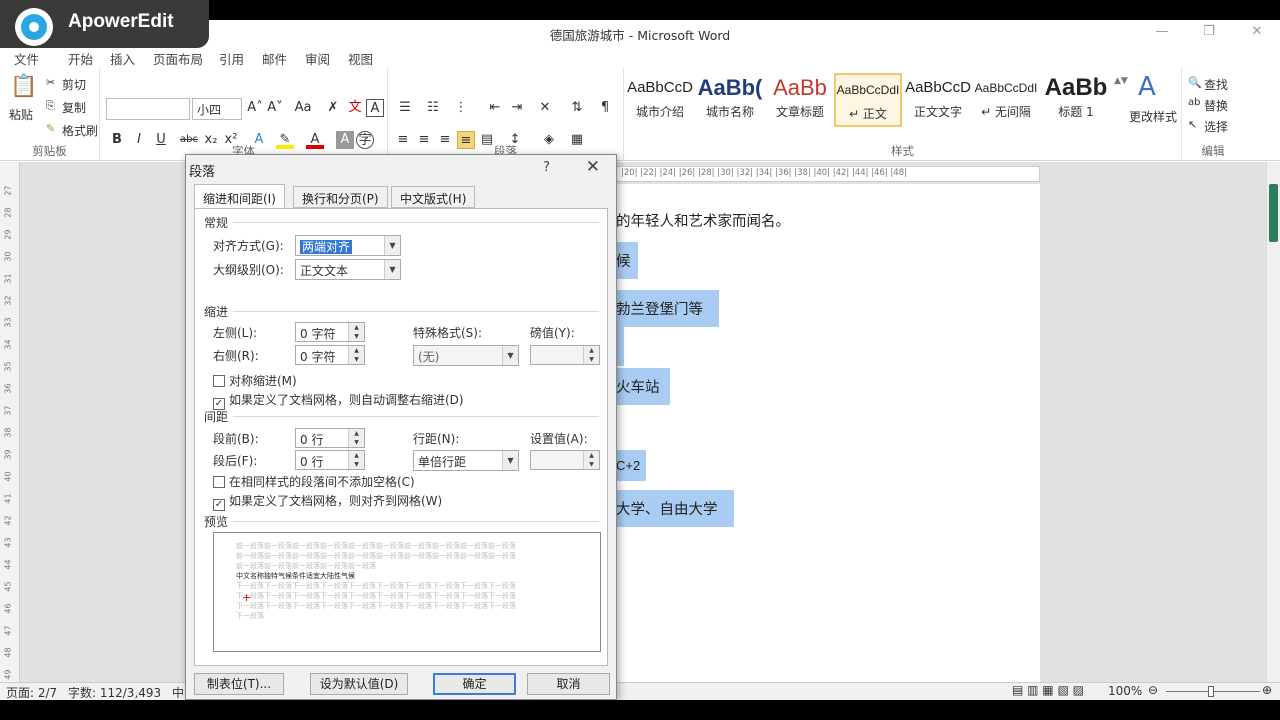  Describe the element at coordinates (1048, 690) in the screenshot. I see `view-buttons-icon: ▤ ▥ ▦ ▧ ▨` at that location.